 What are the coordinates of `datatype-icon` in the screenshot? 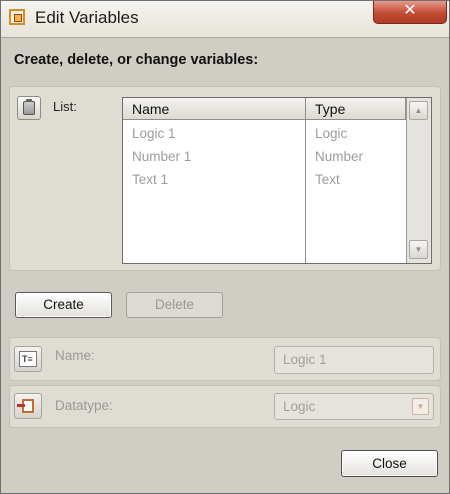 It's located at (28, 406).